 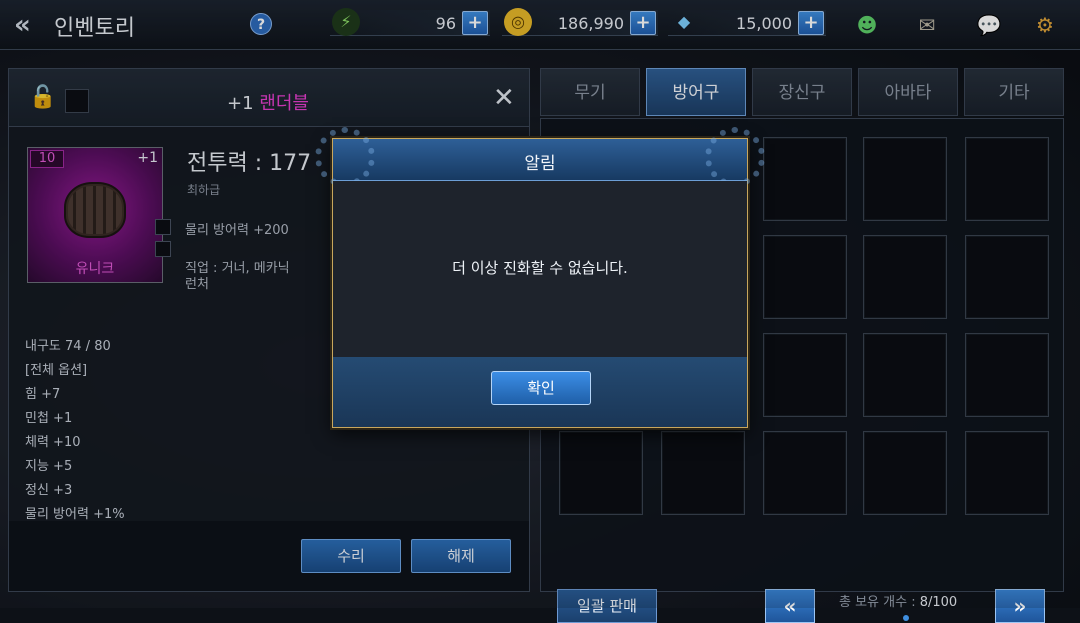 I want to click on confirm-button: 확인, so click(x=541, y=388).